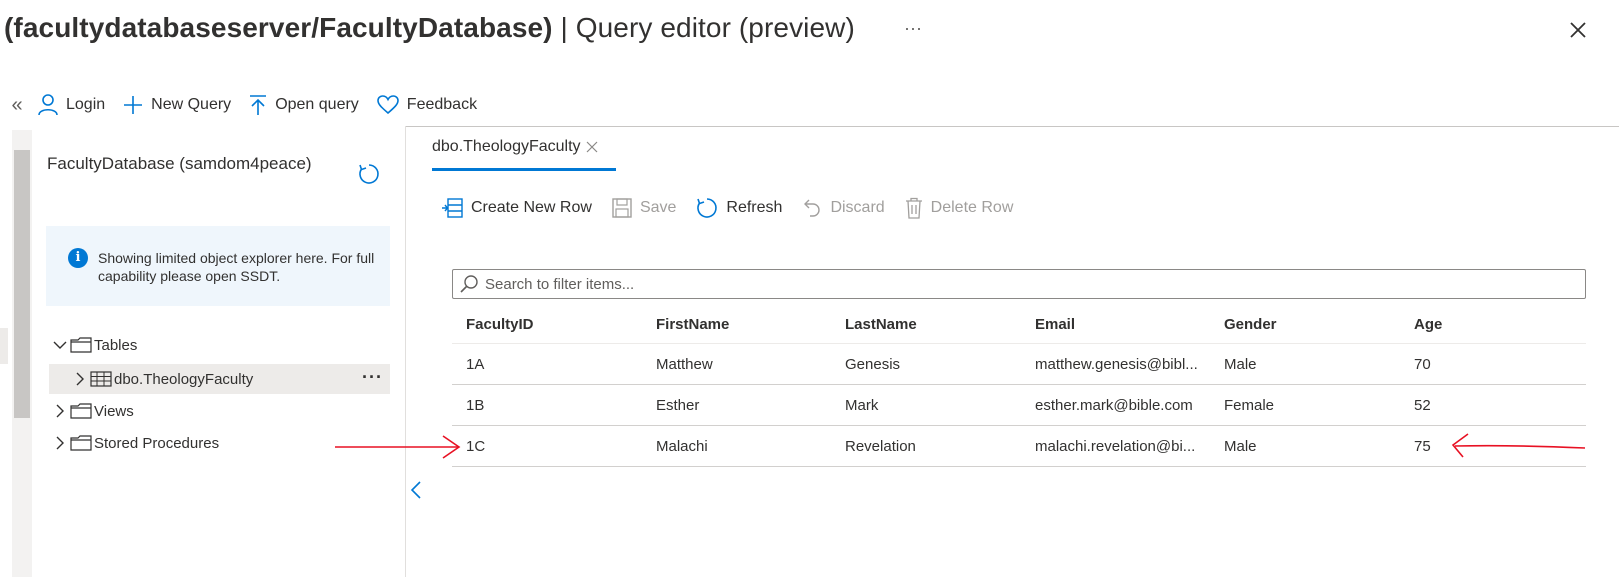 The width and height of the screenshot is (1619, 577). What do you see at coordinates (387, 105) in the screenshot?
I see `heart-icon` at bounding box center [387, 105].